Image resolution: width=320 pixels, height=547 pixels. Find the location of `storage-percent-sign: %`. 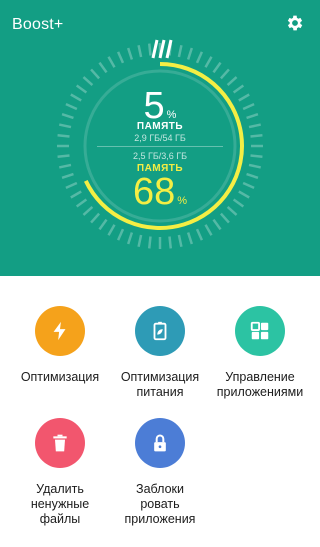

storage-percent-sign: % is located at coordinates (171, 115).